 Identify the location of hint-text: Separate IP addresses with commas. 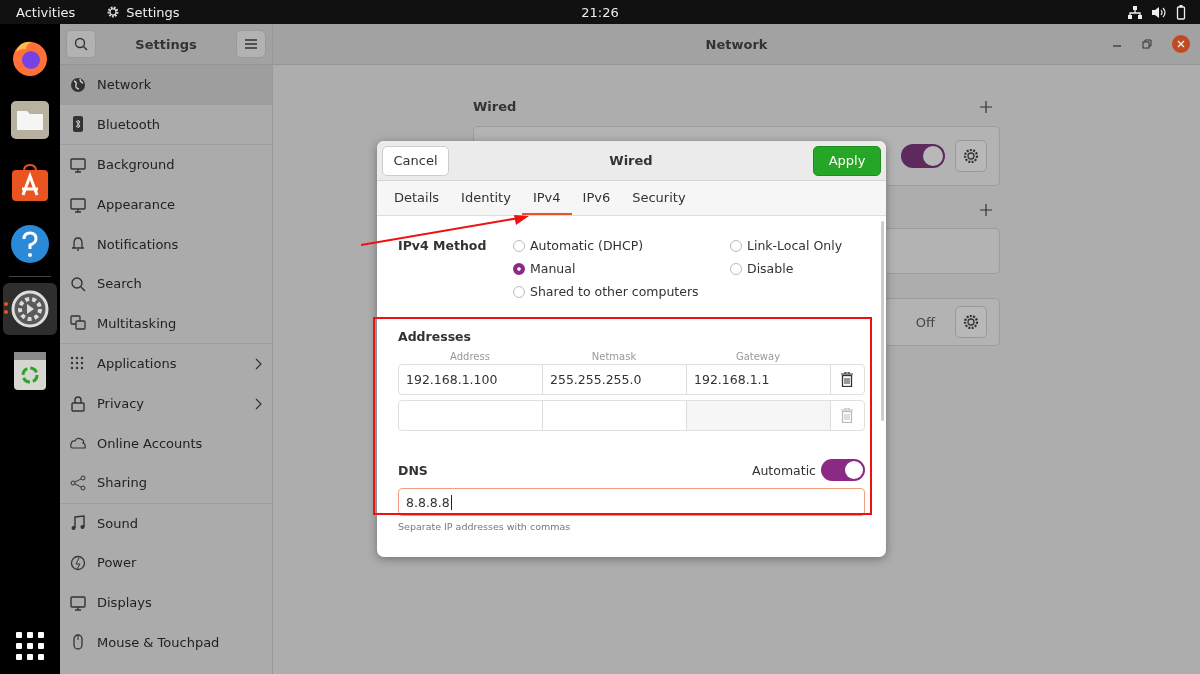
(485, 526).